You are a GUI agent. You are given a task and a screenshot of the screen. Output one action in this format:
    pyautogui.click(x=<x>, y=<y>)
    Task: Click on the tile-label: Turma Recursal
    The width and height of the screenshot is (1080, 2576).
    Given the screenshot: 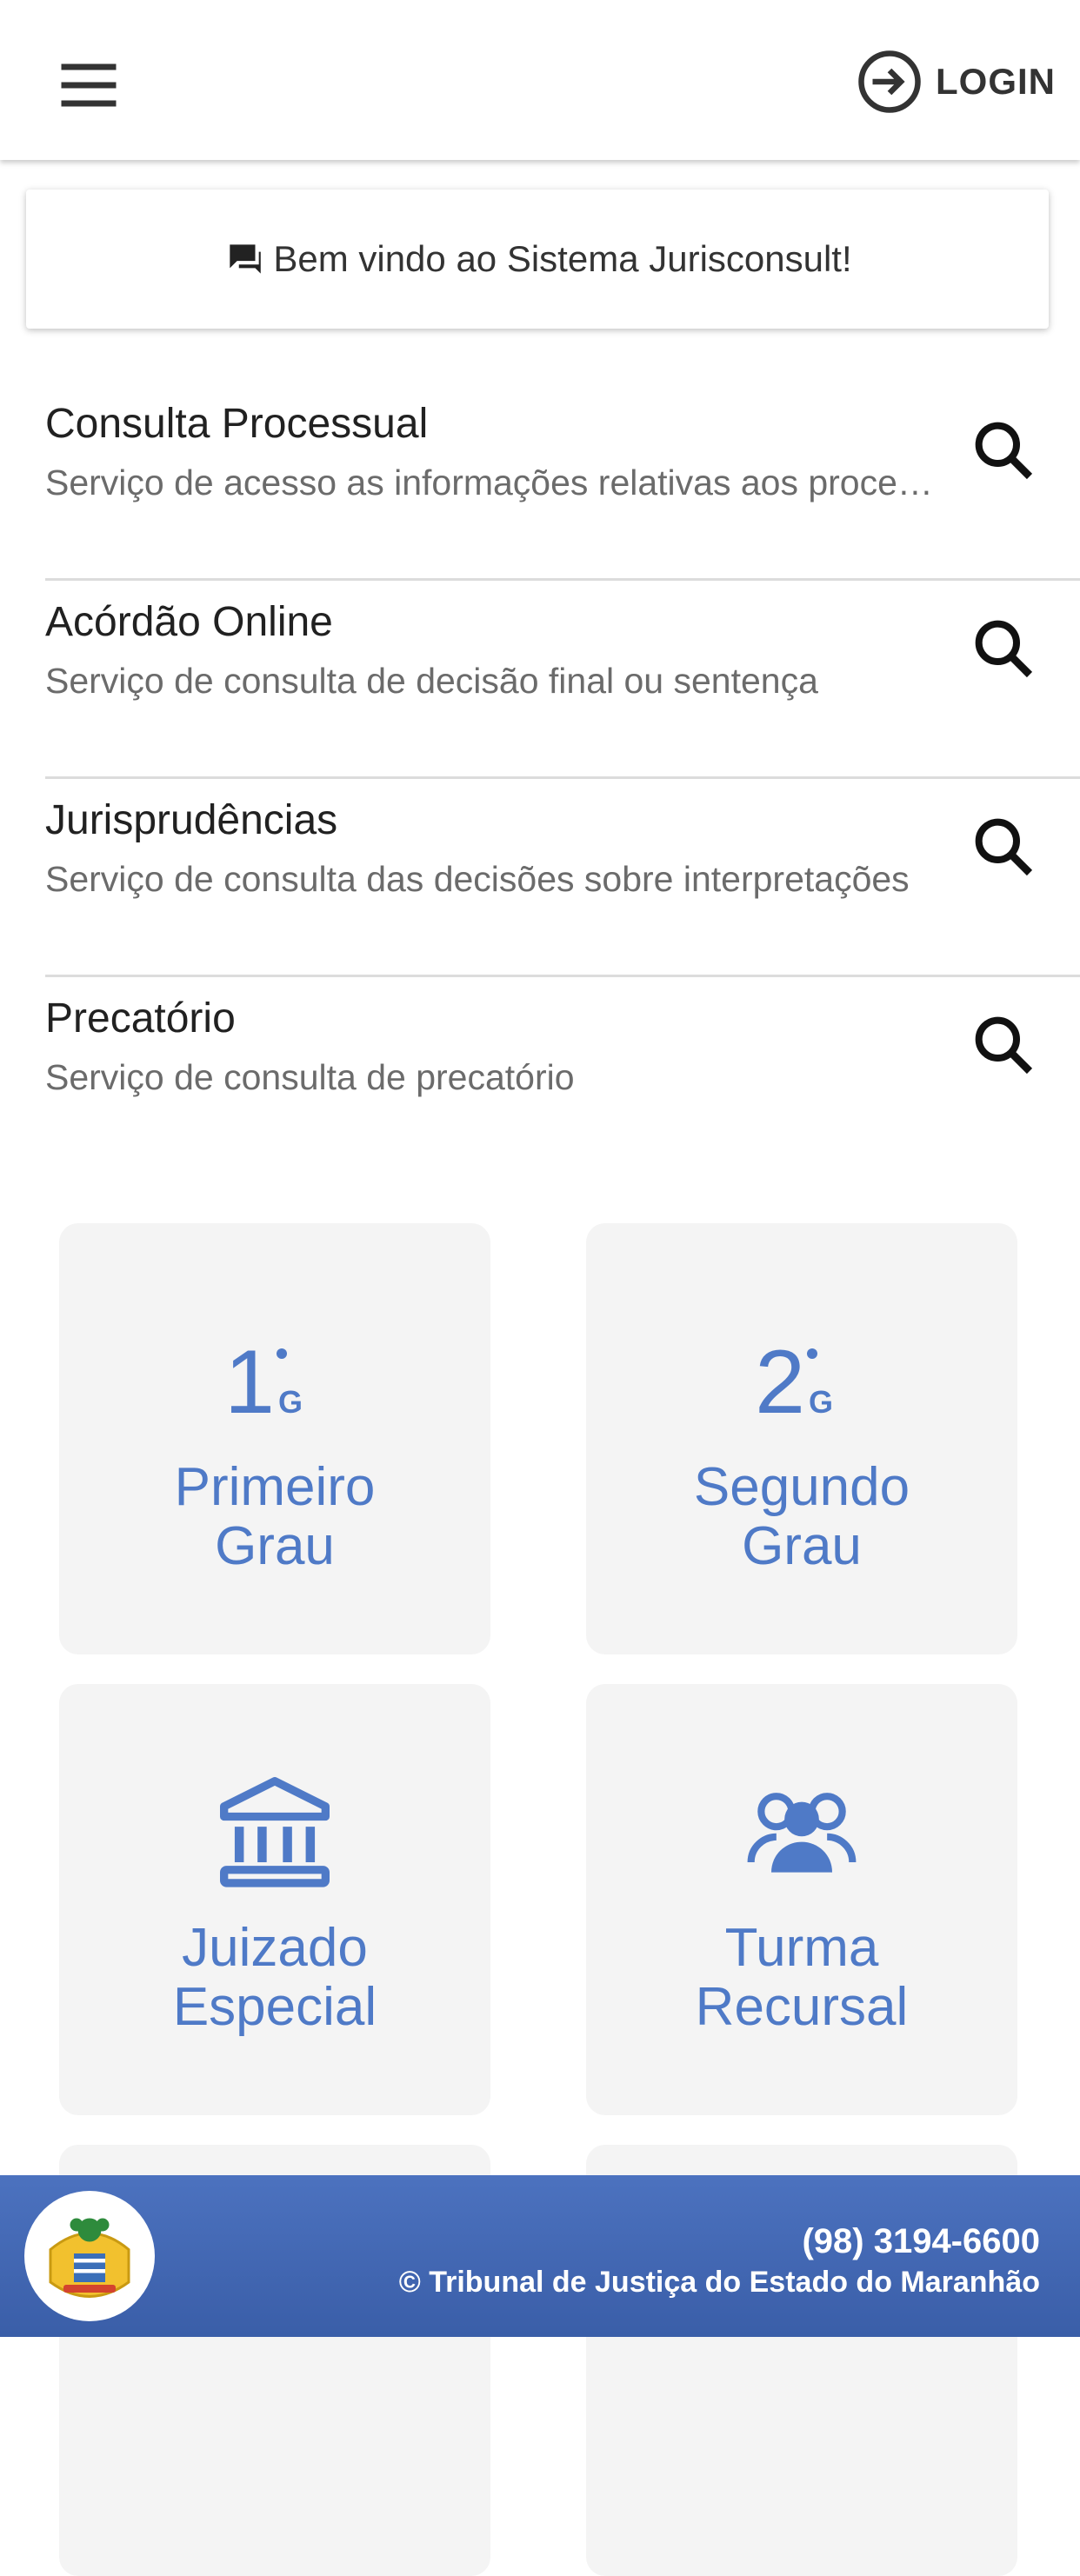 What is the action you would take?
    pyautogui.click(x=801, y=1978)
    